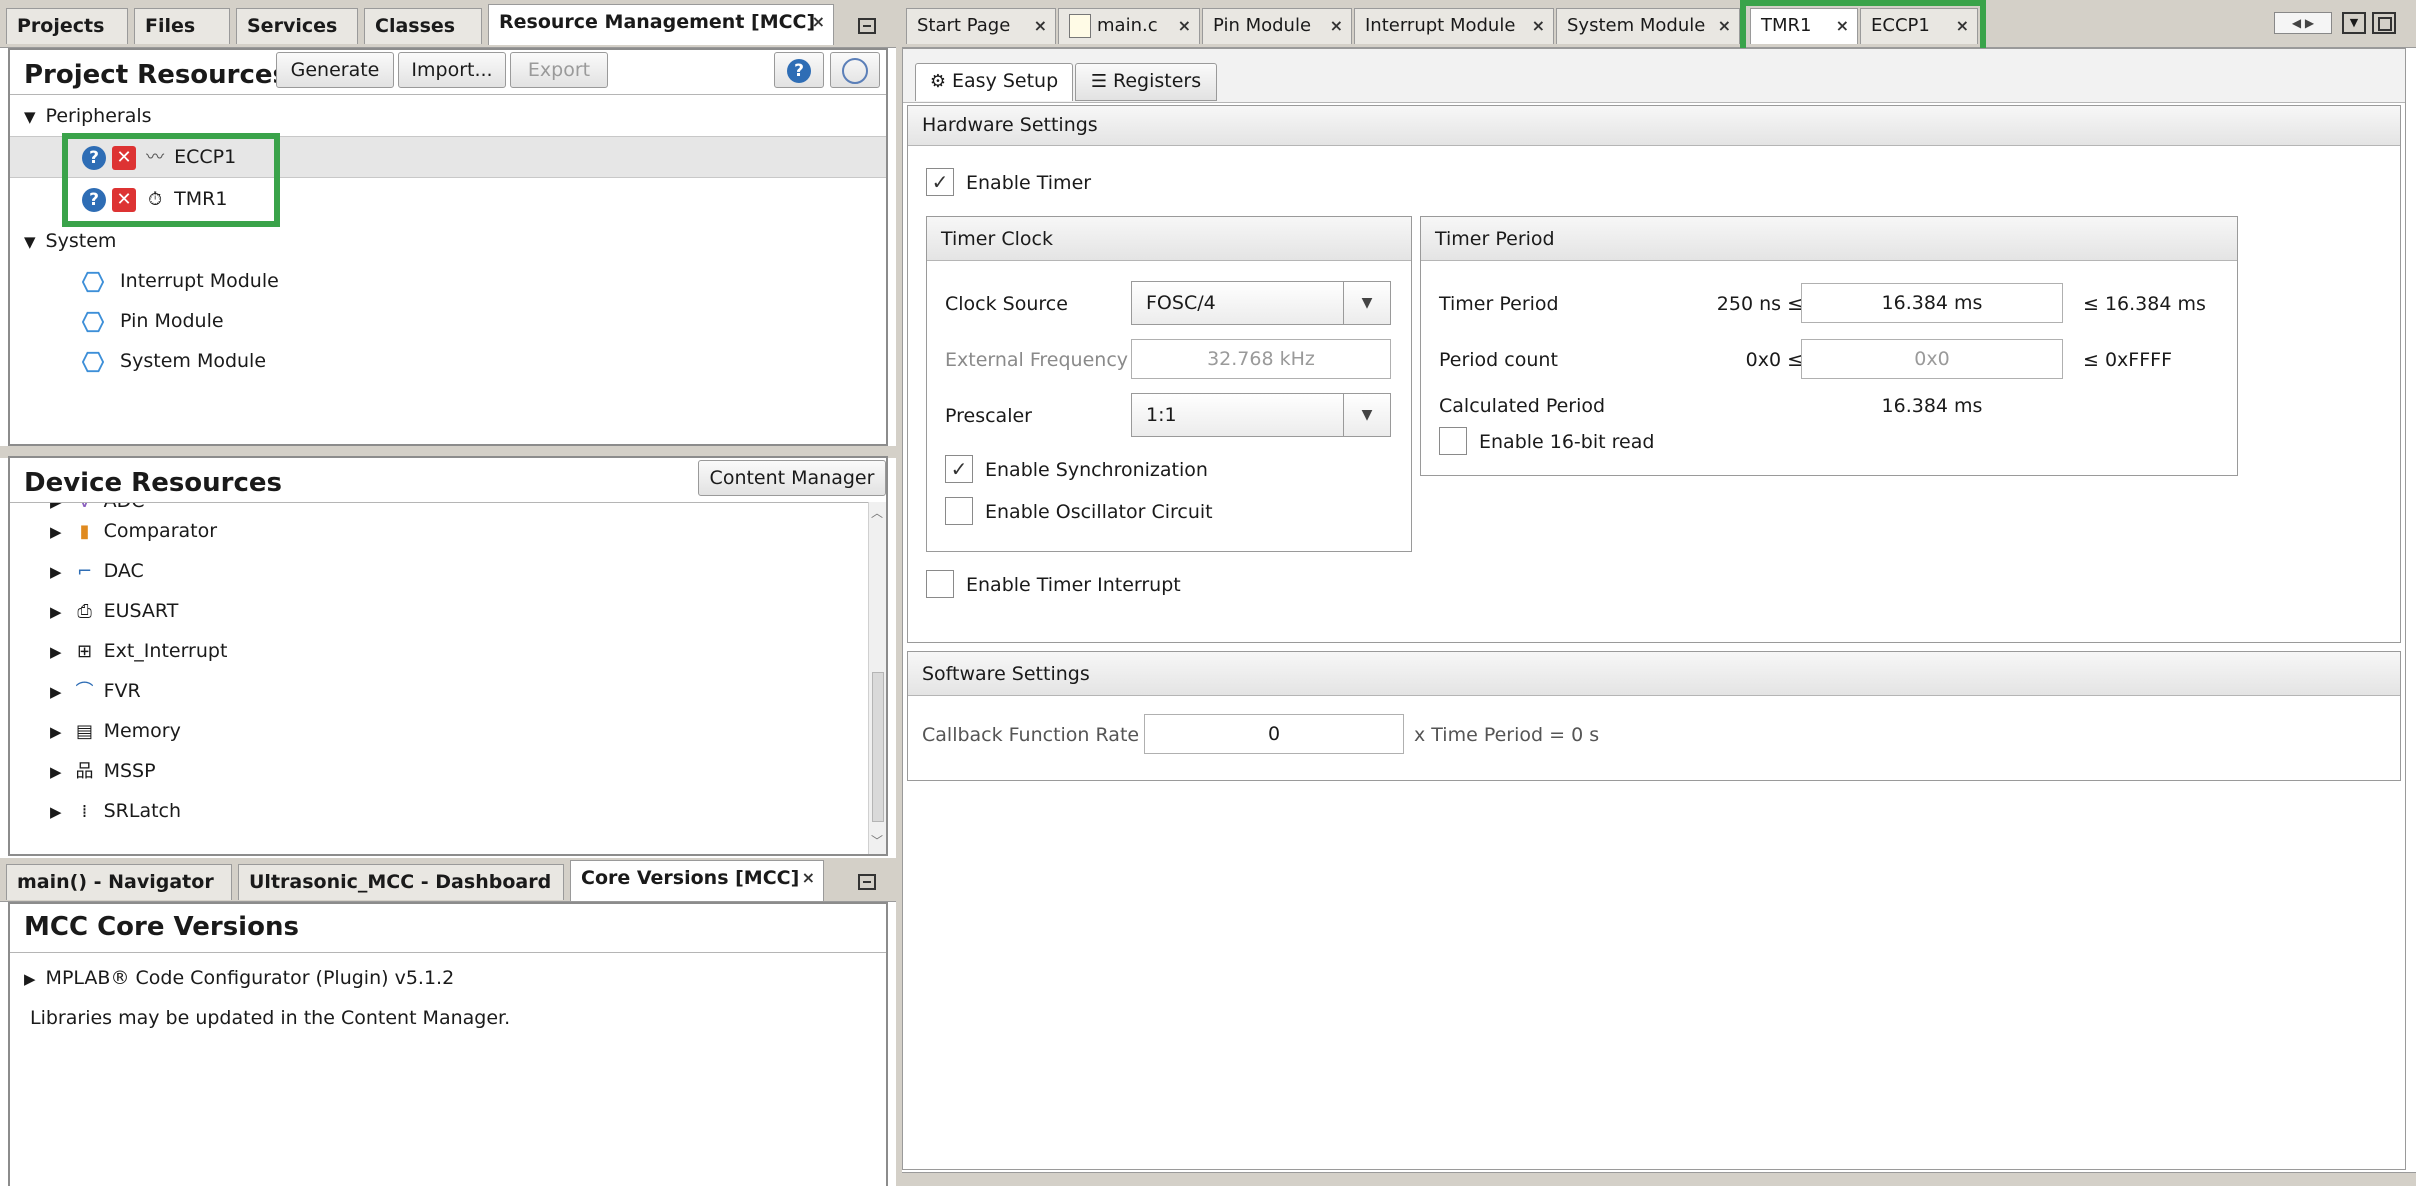 The width and height of the screenshot is (2416, 1186). What do you see at coordinates (690, 878) in the screenshot?
I see `tab-label: Core Versions [MCC]` at bounding box center [690, 878].